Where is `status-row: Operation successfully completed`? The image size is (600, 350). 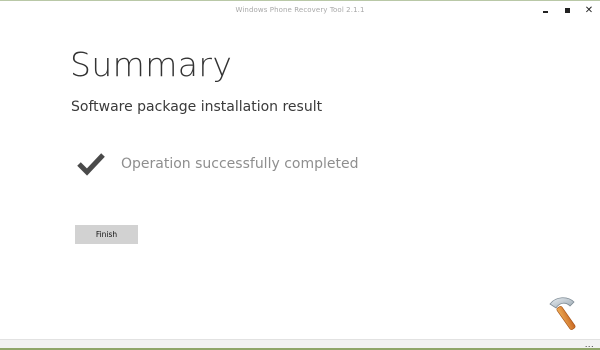 status-row: Operation successfully completed is located at coordinates (217, 164).